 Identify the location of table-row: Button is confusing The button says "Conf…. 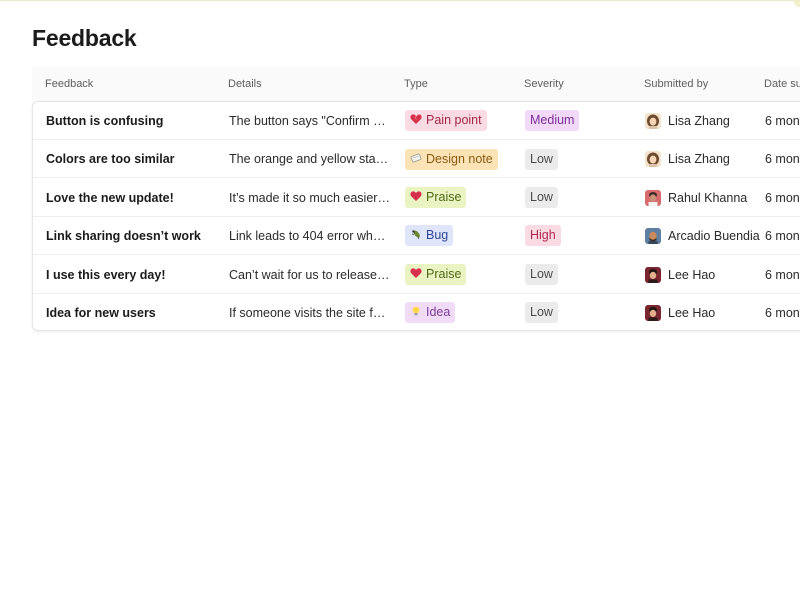
(416, 121).